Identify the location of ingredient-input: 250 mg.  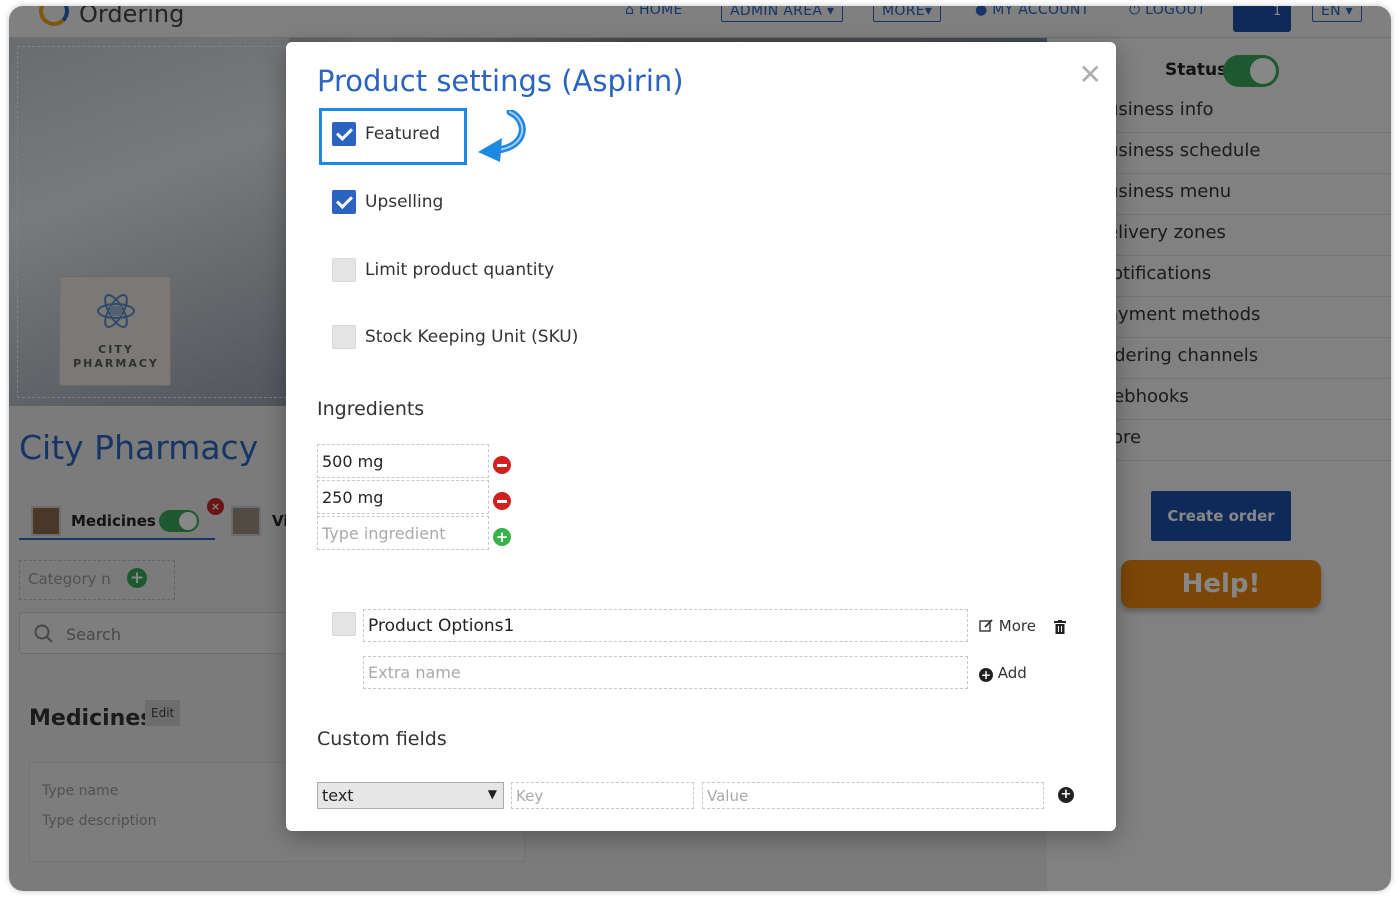
(403, 497).